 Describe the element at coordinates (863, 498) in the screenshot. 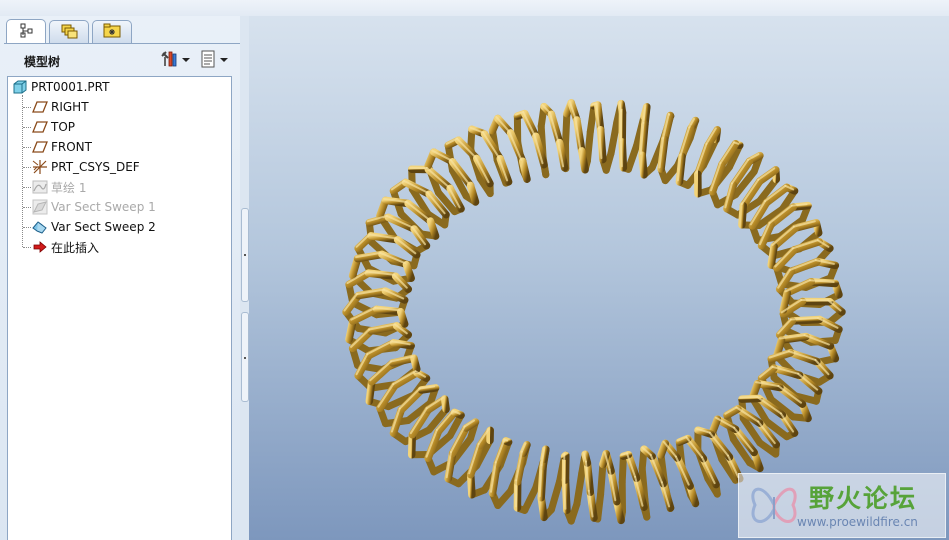

I see `watermark-title: 野火论坛` at that location.